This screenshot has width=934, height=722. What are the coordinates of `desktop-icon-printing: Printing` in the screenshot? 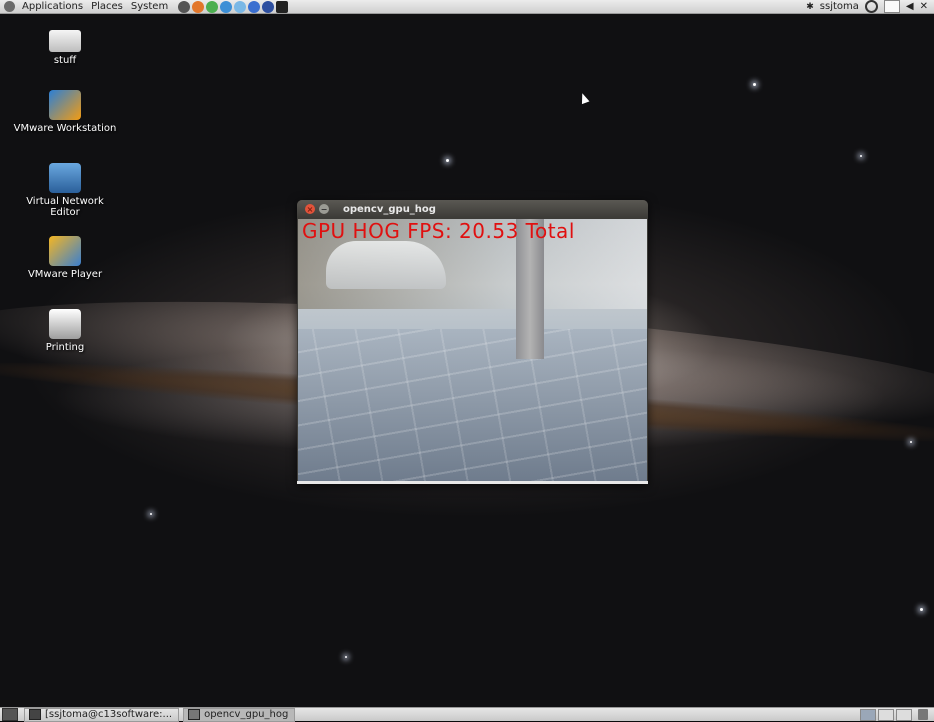 It's located at (65, 331).